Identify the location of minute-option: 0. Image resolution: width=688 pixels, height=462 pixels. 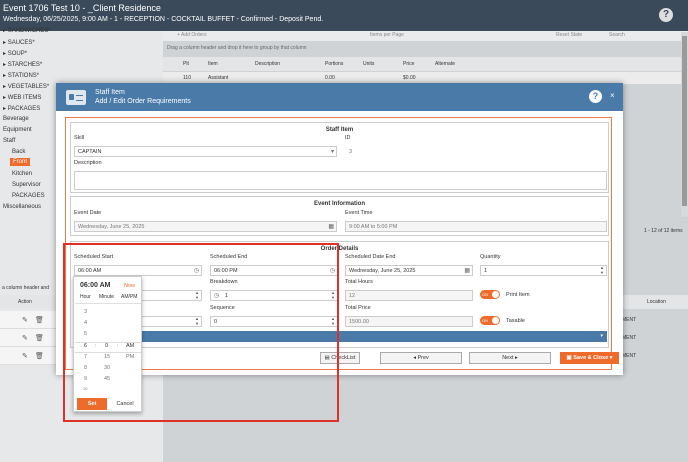
(106, 346).